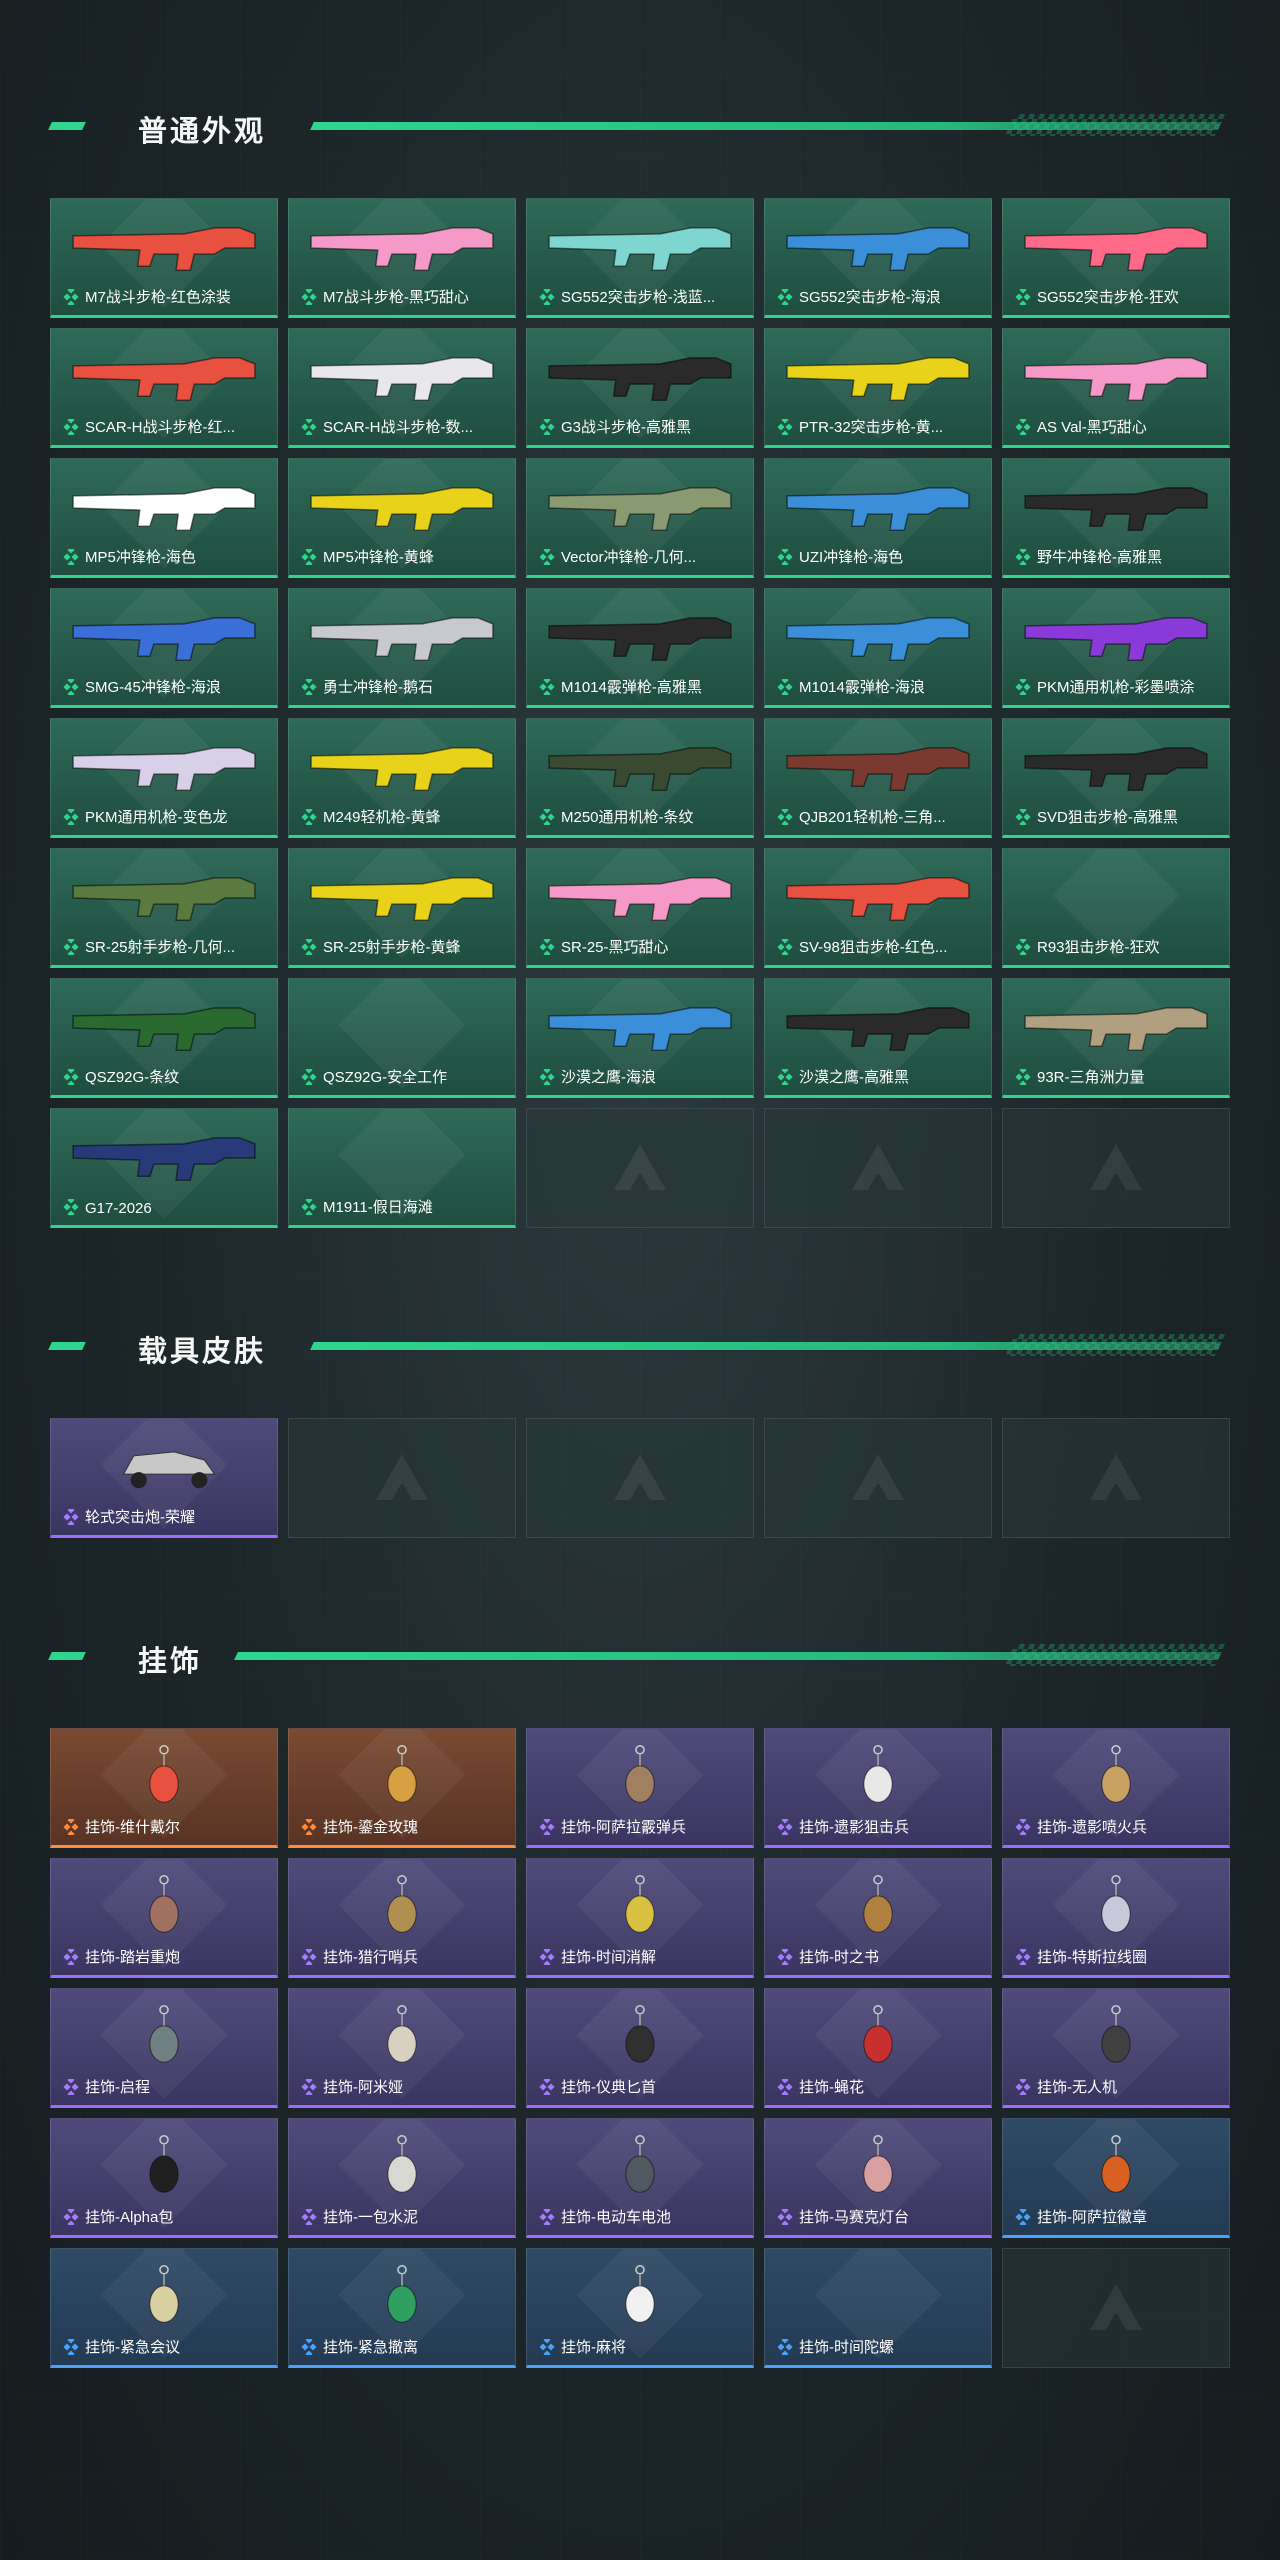  I want to click on charm-card: 挂饰-猎行哨兵, so click(402, 1918).